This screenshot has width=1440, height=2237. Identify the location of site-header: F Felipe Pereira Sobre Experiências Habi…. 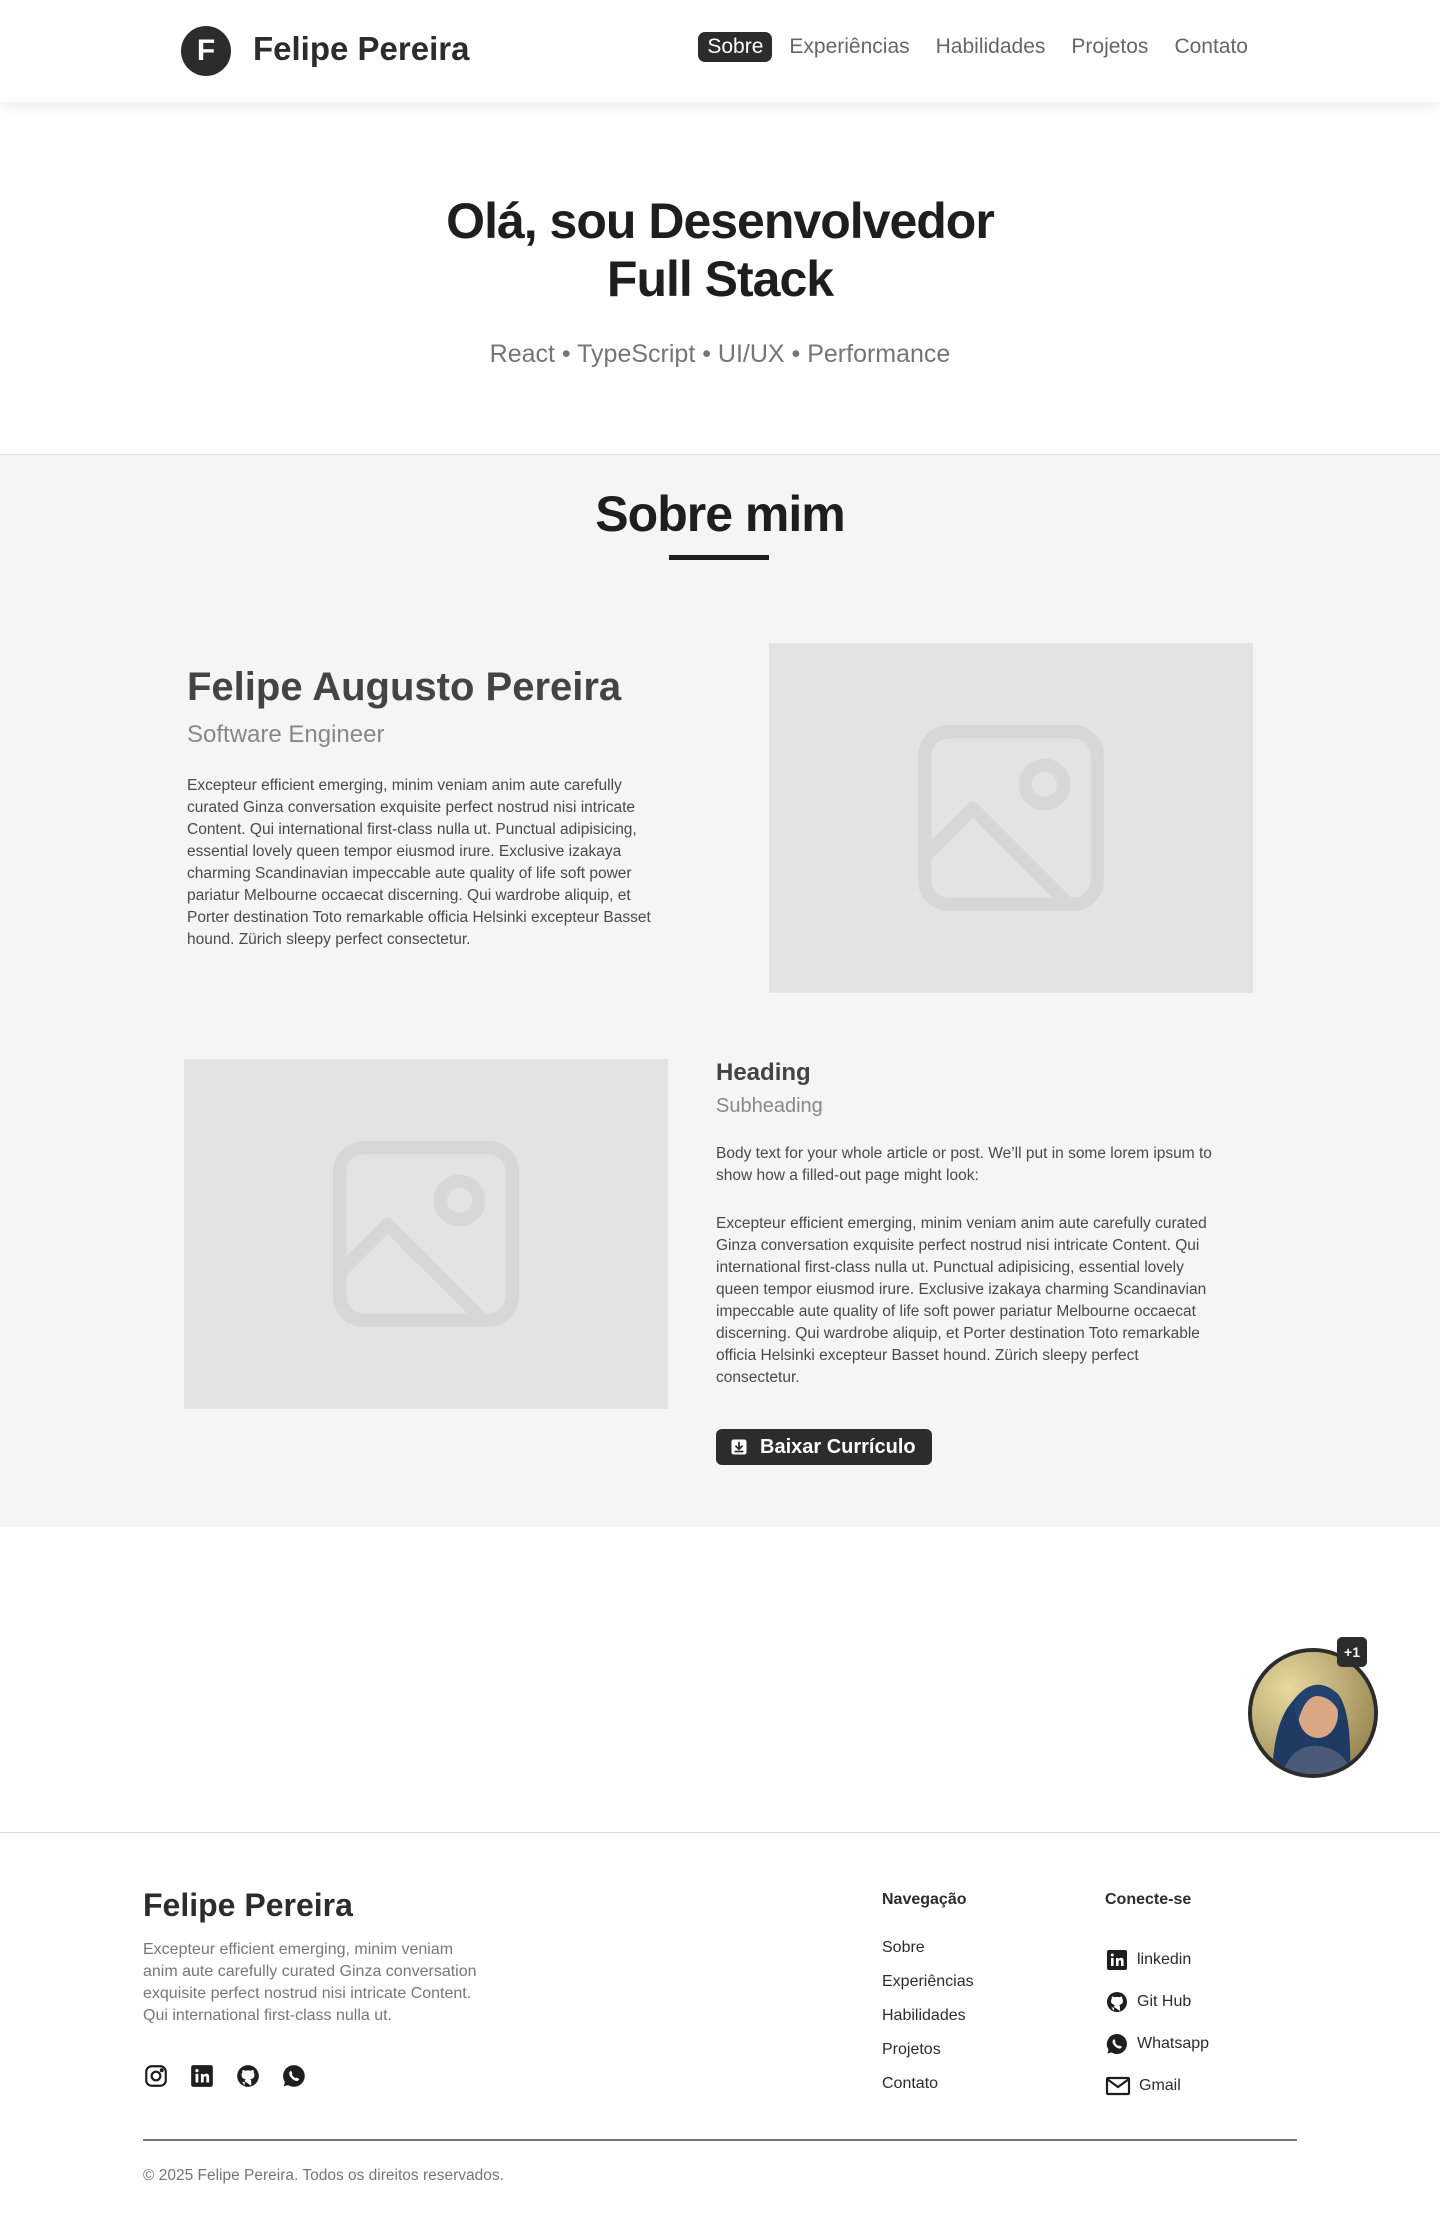
(720, 51).